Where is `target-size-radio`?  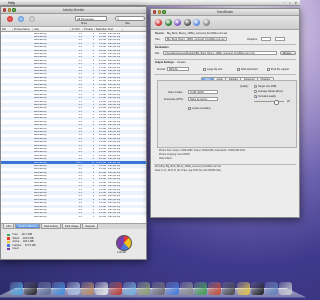 target-size-radio is located at coordinates (255, 86).